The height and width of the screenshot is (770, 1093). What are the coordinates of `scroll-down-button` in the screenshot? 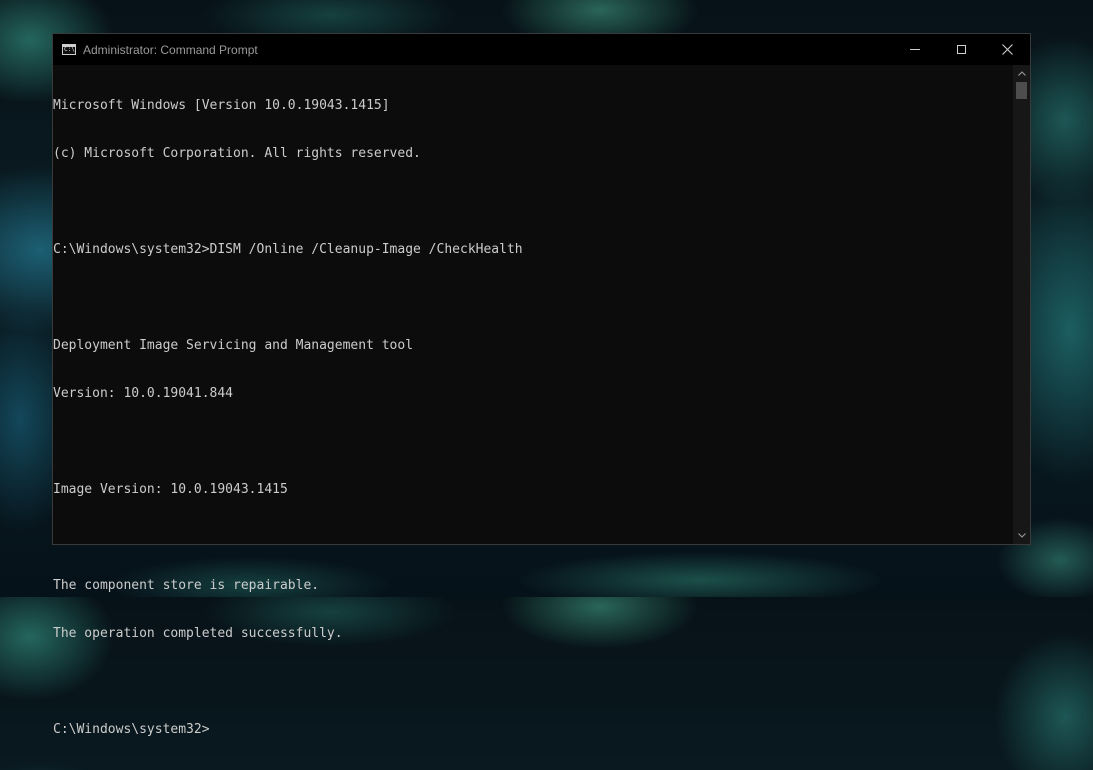 It's located at (1021, 535).